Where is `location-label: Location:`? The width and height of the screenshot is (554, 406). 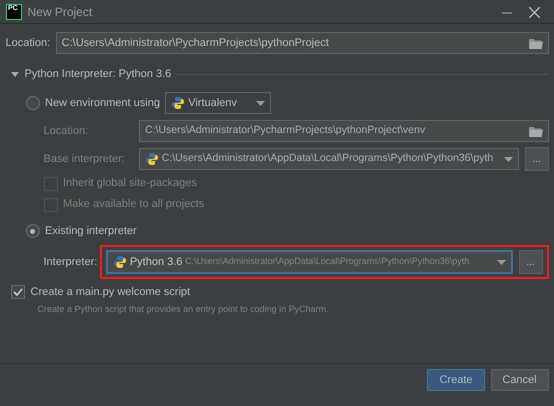
location-label: Location: is located at coordinates (28, 43).